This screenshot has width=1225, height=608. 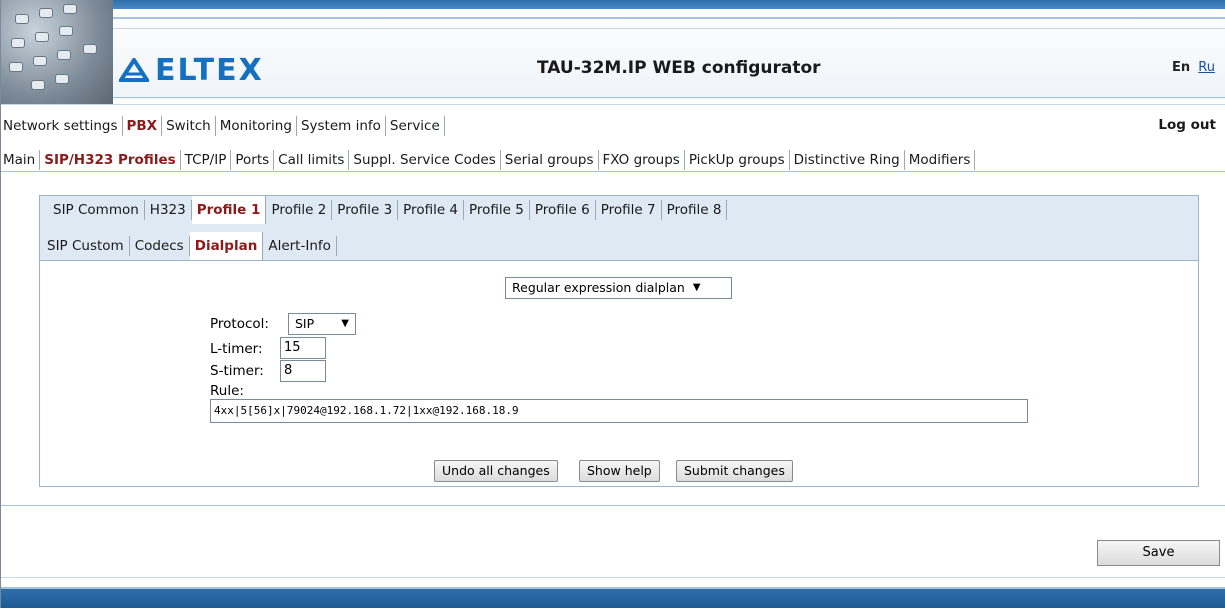 I want to click on menu-service: Service, so click(x=415, y=126).